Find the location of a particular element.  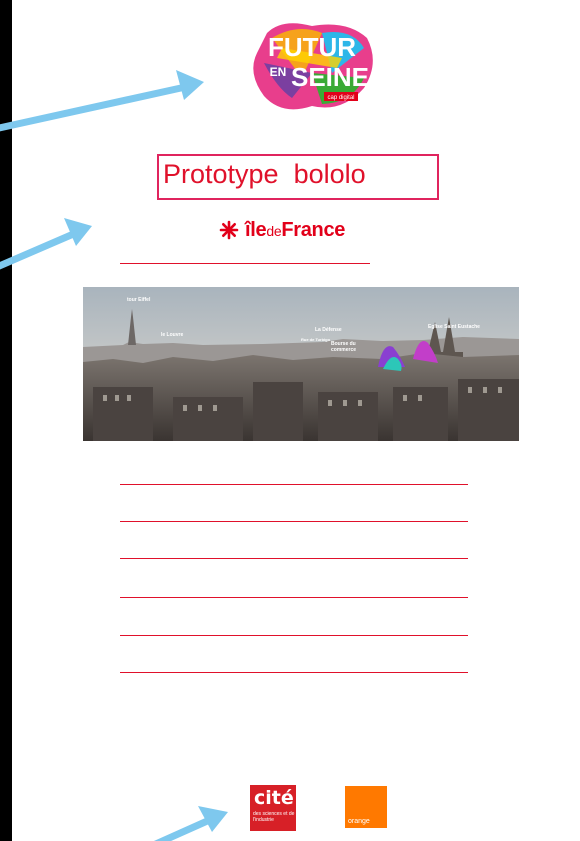

arrow-to-cite is located at coordinates (185, 827).